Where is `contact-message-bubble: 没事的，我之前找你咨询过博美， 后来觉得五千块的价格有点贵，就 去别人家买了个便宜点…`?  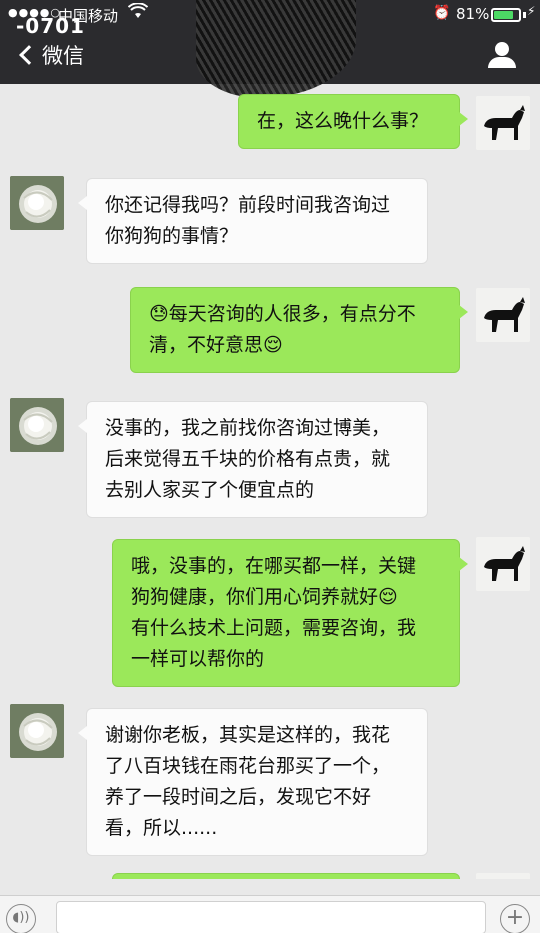
contact-message-bubble: 没事的，我之前找你咨询过博美， 后来觉得五千块的价格有点贵，就 去别人家买了个便宜点… is located at coordinates (253, 459).